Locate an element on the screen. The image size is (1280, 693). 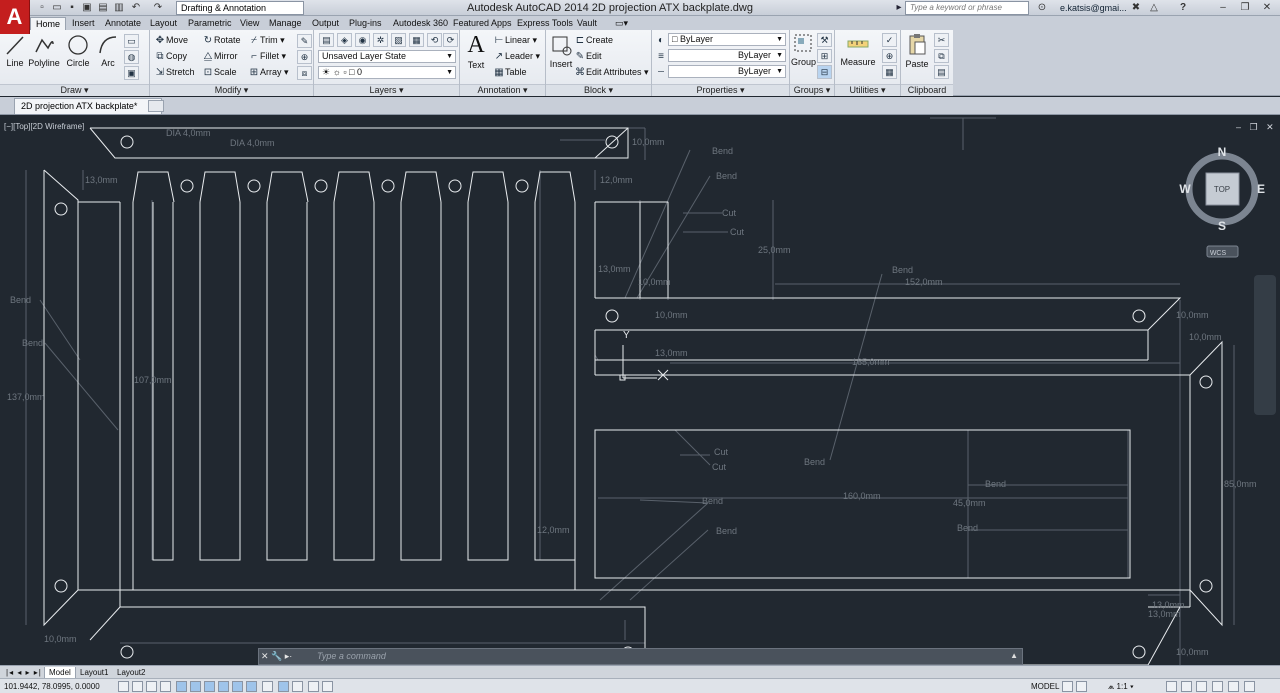
file-tab: 2D projection ATX backplate*✕ is located at coordinates (88, 106).